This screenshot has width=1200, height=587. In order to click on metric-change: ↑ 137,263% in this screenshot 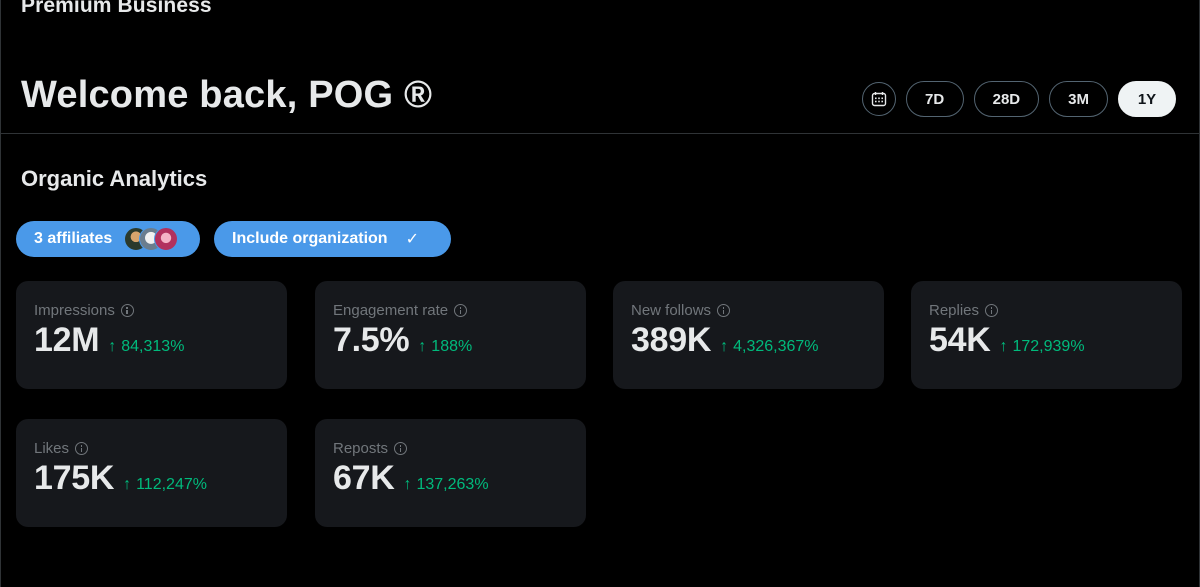, I will do `click(445, 485)`.